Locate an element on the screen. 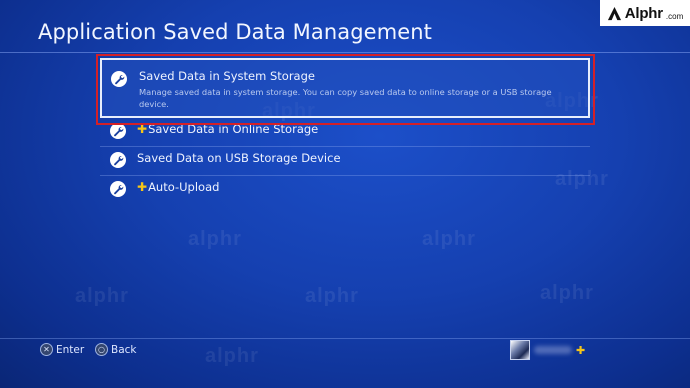  username-blurred is located at coordinates (553, 350).